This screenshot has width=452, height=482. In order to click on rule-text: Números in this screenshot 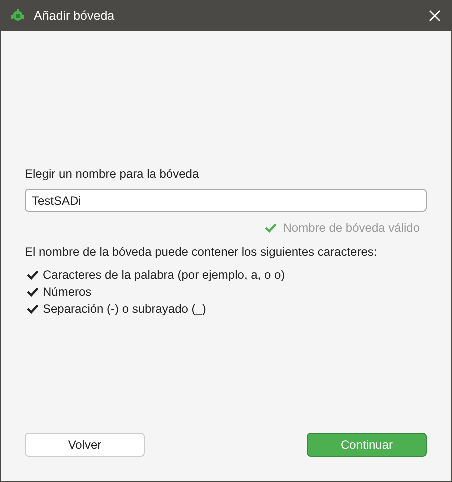, I will do `click(67, 292)`.